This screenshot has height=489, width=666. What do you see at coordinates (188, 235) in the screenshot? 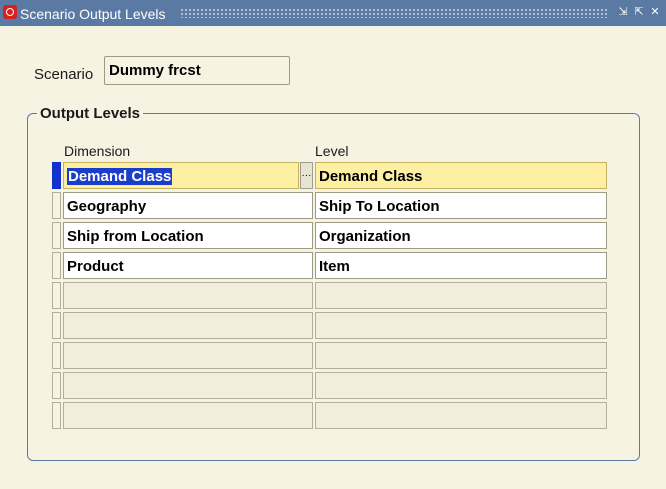
I see `dimension-cell: Ship from Location` at bounding box center [188, 235].